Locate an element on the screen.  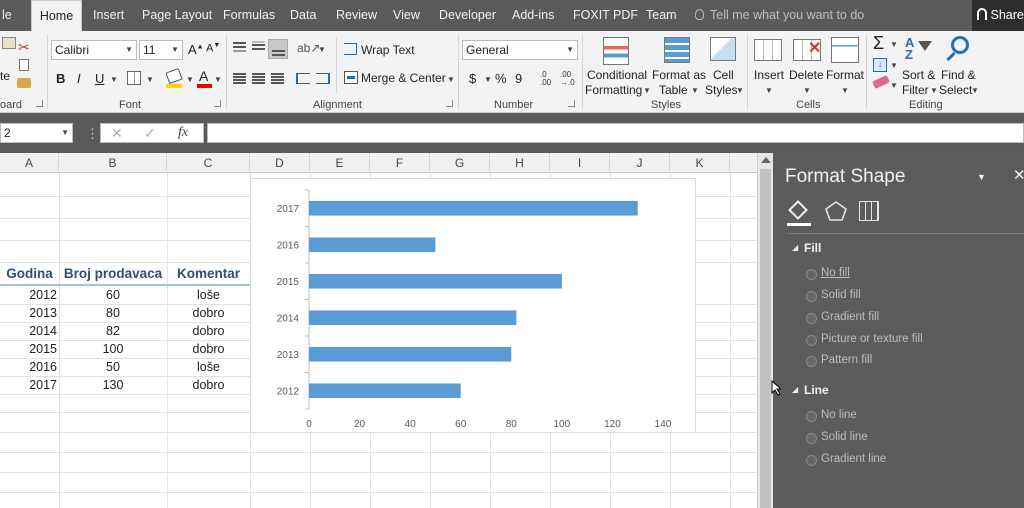
align-top-icon is located at coordinates (239, 43).